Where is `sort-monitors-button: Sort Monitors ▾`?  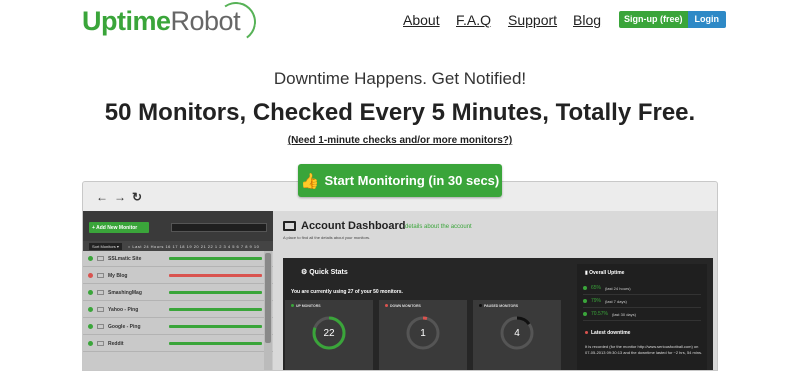
sort-monitors-button: Sort Monitors ▾ is located at coordinates (105, 246).